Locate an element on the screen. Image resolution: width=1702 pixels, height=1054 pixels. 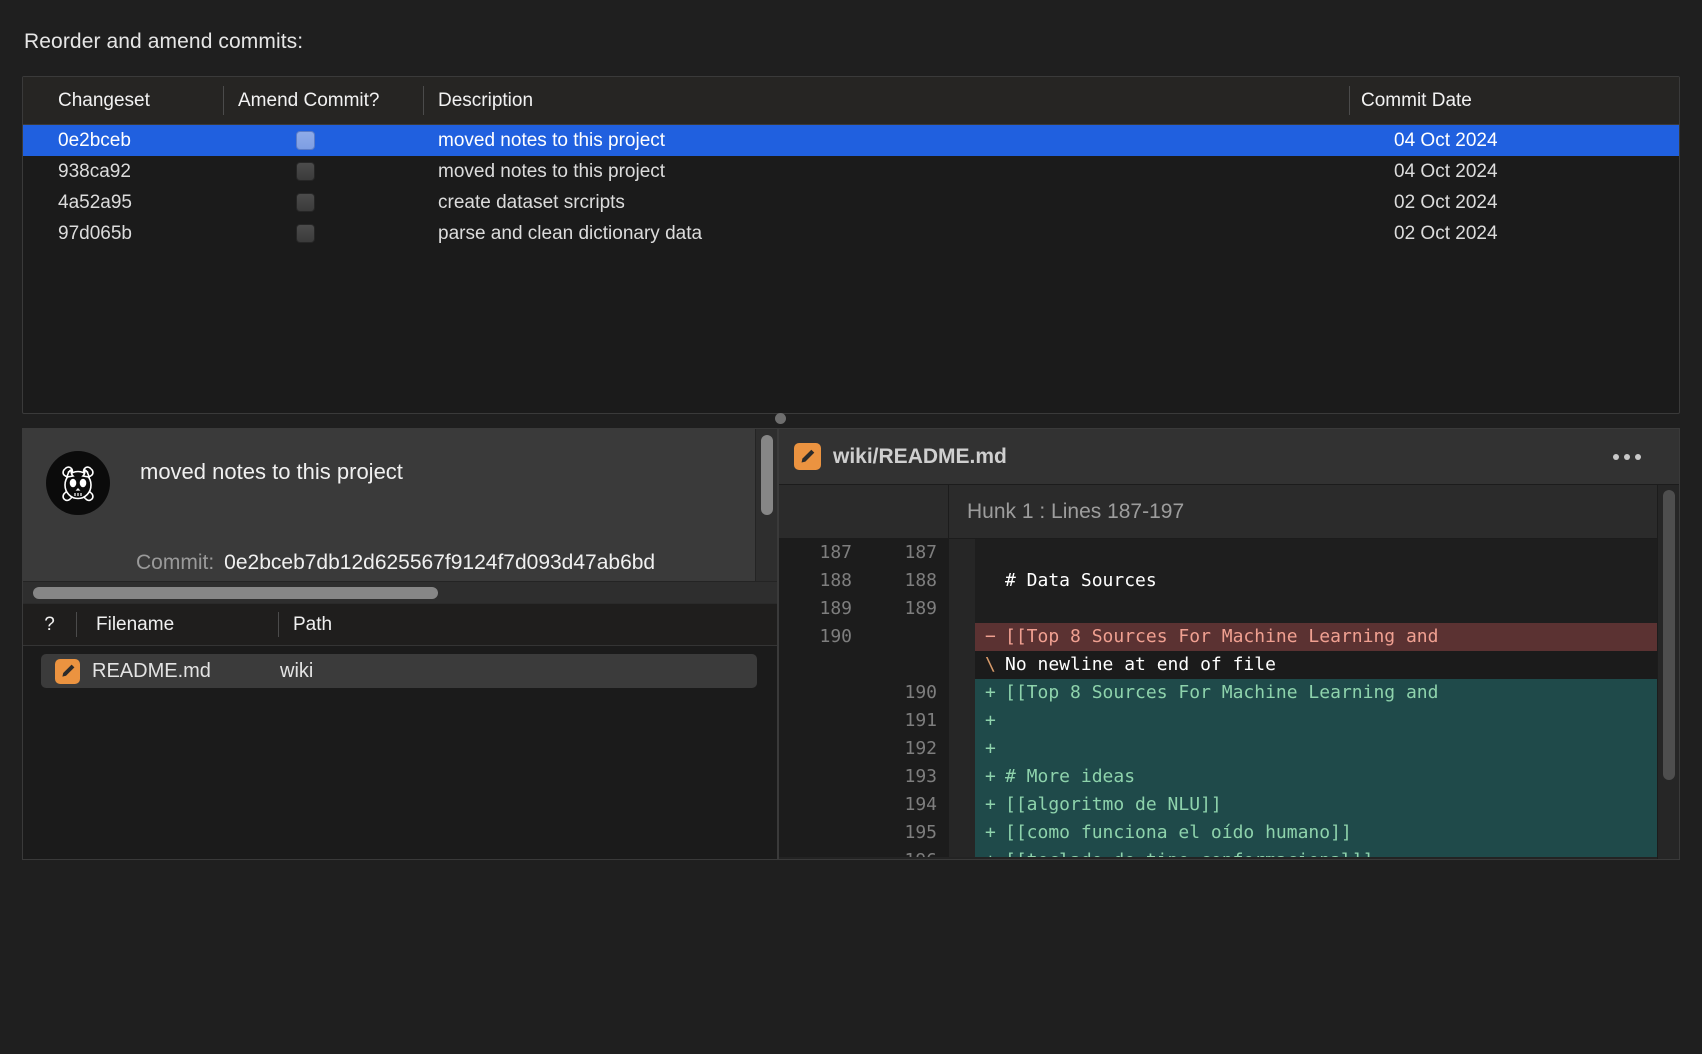
file-list-item: README.md wiki is located at coordinates (399, 671).